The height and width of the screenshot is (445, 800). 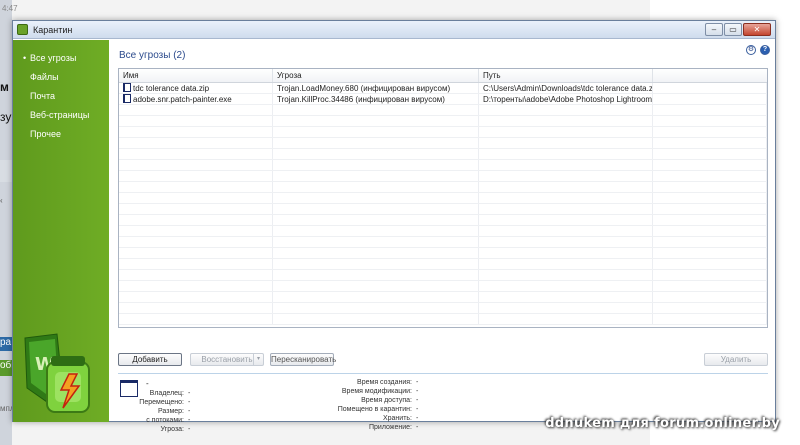 I want to click on chevron-down-icon: ▾, so click(x=258, y=359).